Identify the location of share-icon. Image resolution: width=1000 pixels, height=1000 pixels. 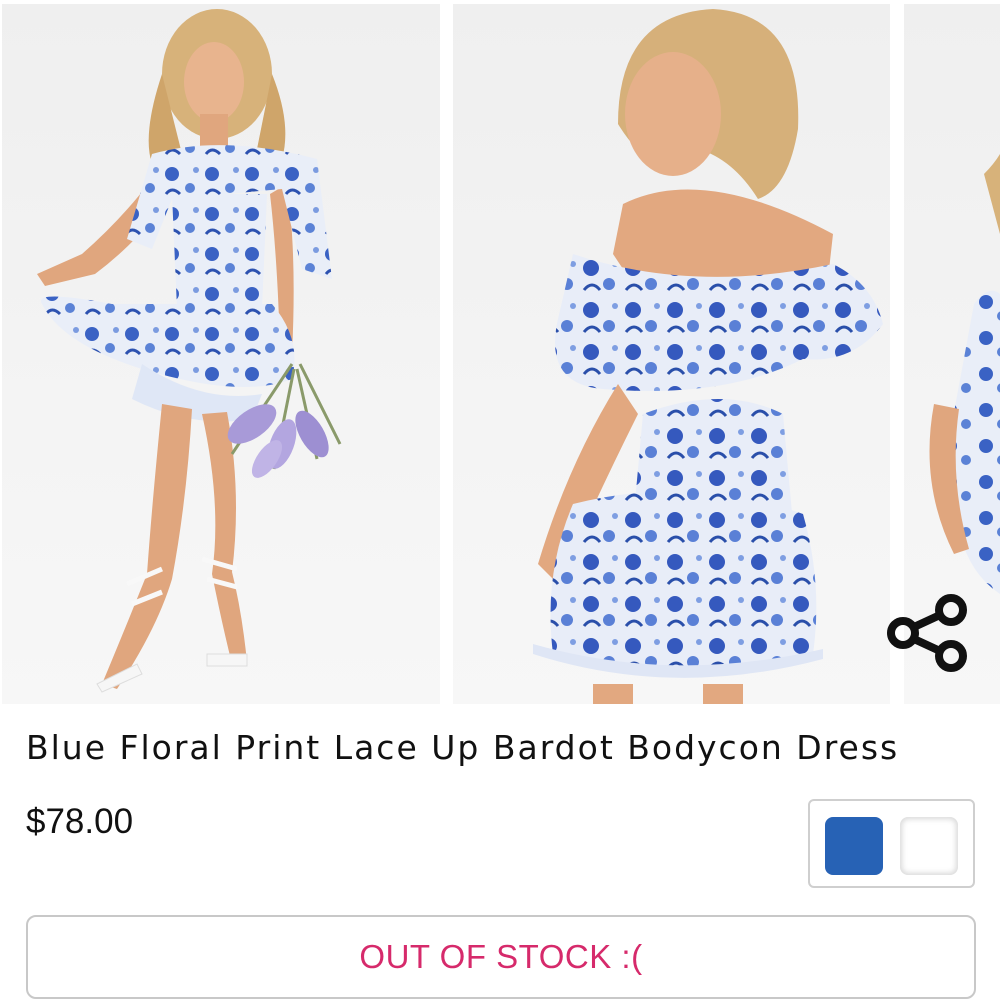
(927, 633).